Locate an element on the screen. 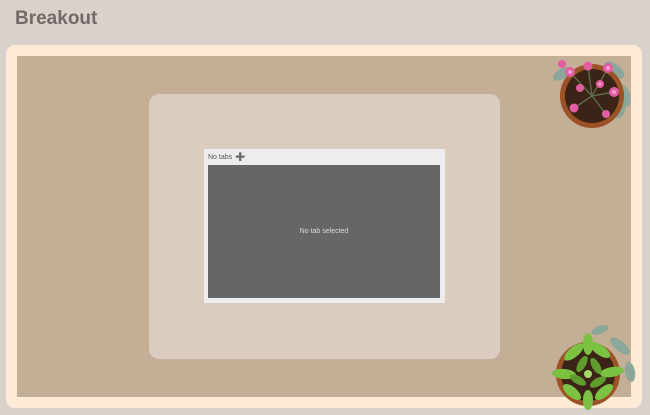 Image resolution: width=650 pixels, height=415 pixels. tab-content-area: No tab selected is located at coordinates (324, 231).